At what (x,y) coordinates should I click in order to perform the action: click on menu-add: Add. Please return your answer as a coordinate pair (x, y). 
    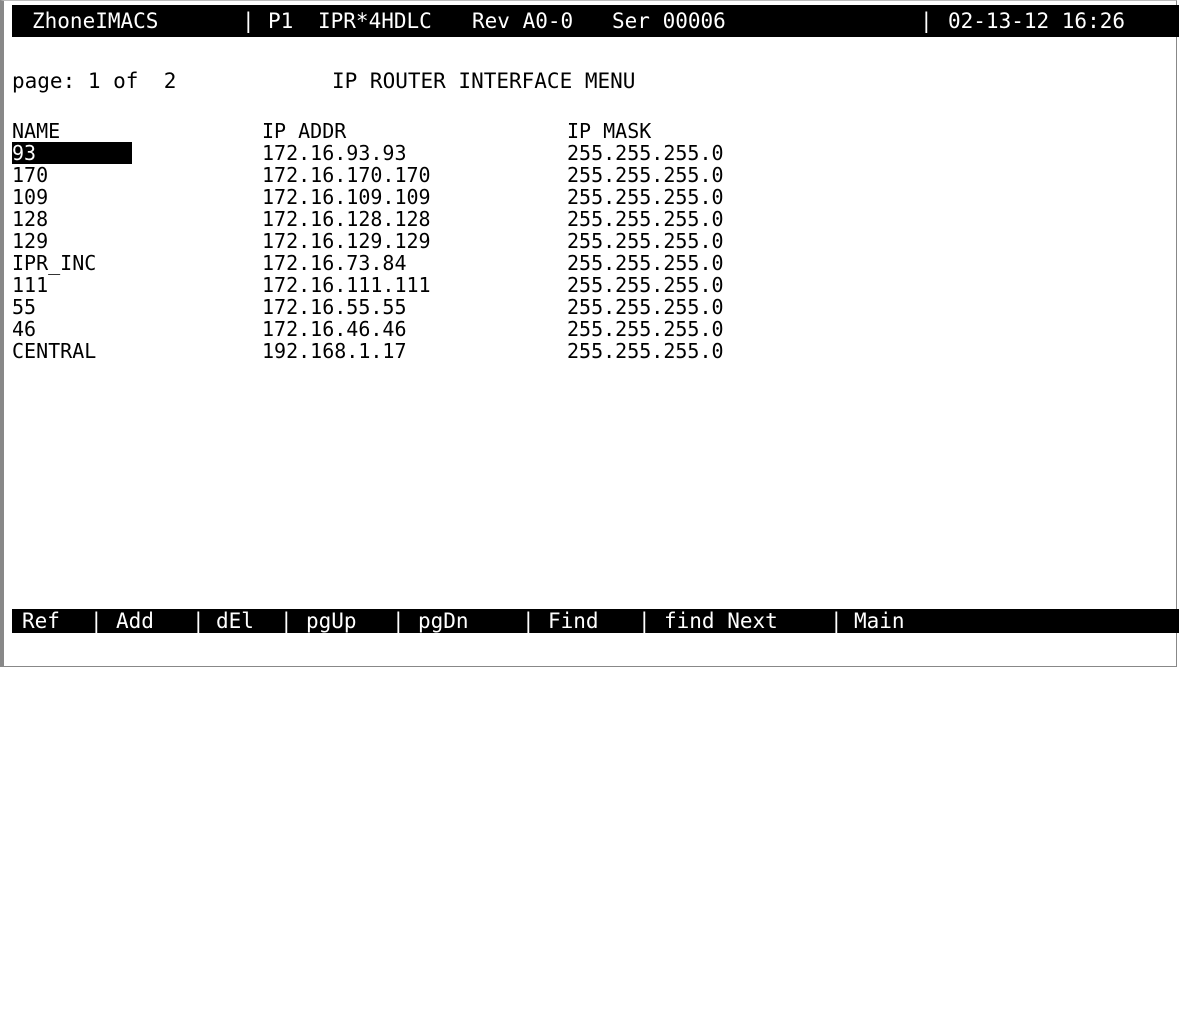
    Looking at the image, I should click on (135, 621).